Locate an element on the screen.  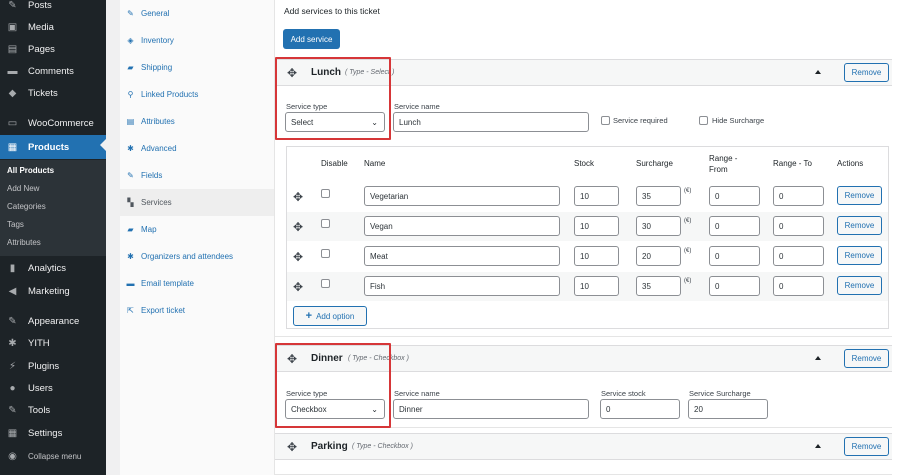
submenu-attributes: Attributes is located at coordinates (24, 242).